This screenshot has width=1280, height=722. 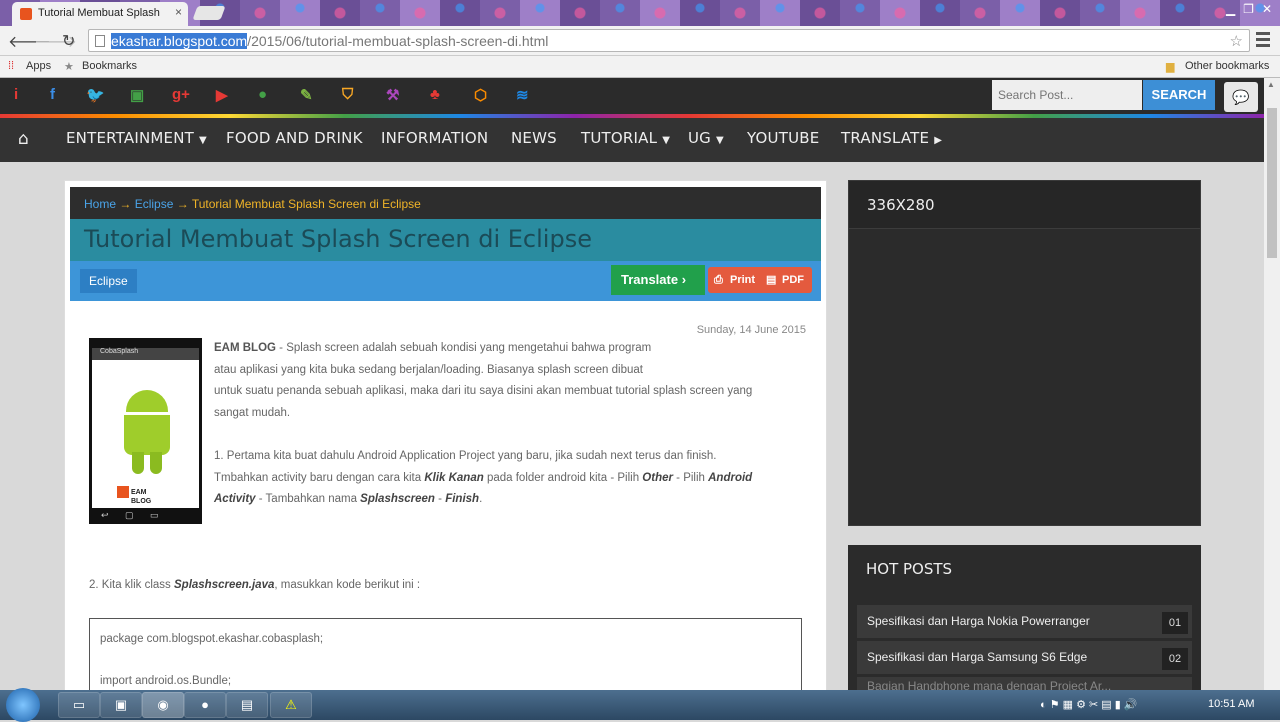 What do you see at coordinates (435, 94) in the screenshot?
I see `sitemap-icon: ♣` at bounding box center [435, 94].